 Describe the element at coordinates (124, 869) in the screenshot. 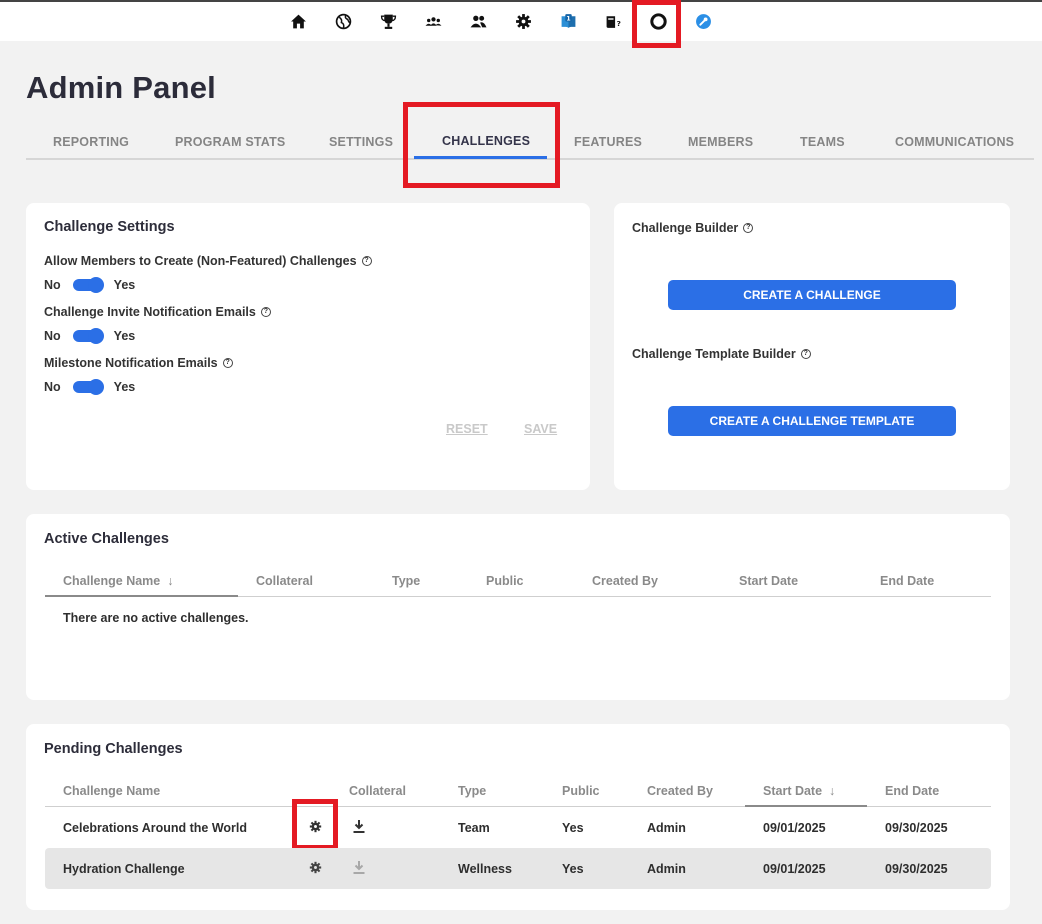

I see `row-challenge-name: Hydration Challenge` at that location.